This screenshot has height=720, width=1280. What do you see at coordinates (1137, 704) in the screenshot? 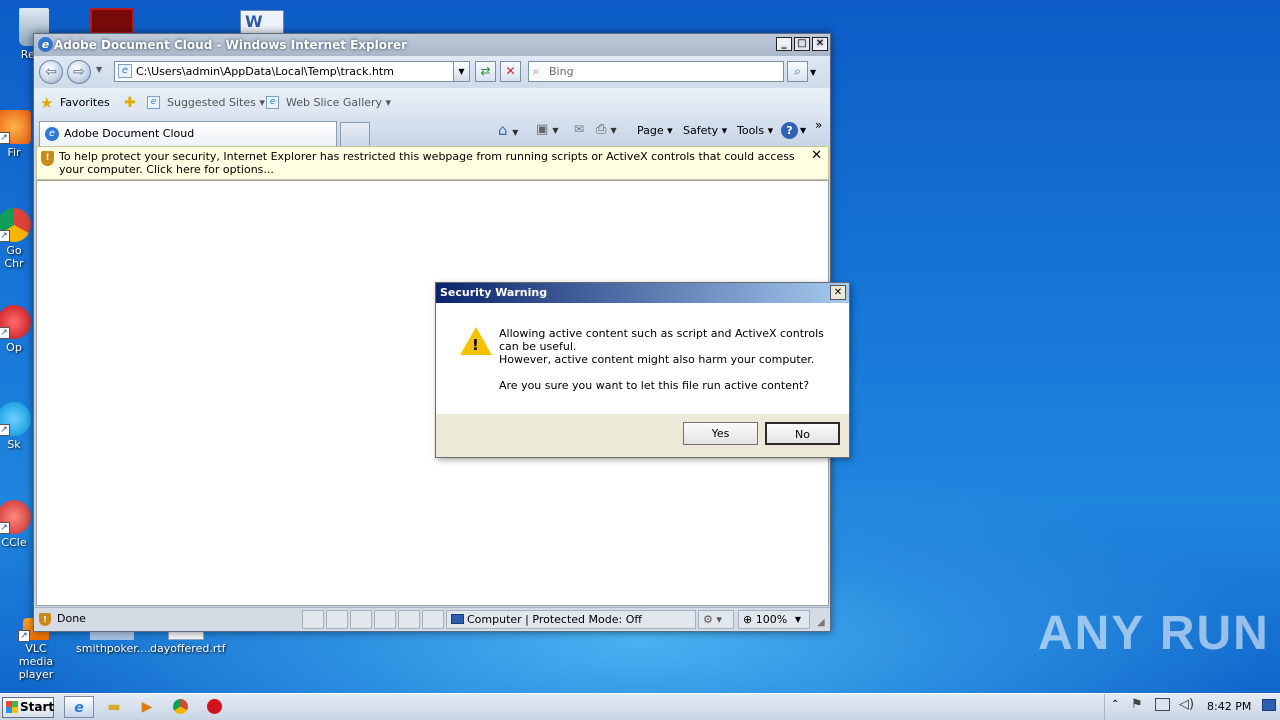
I see `action-center-flag-icon: ⚑` at bounding box center [1137, 704].